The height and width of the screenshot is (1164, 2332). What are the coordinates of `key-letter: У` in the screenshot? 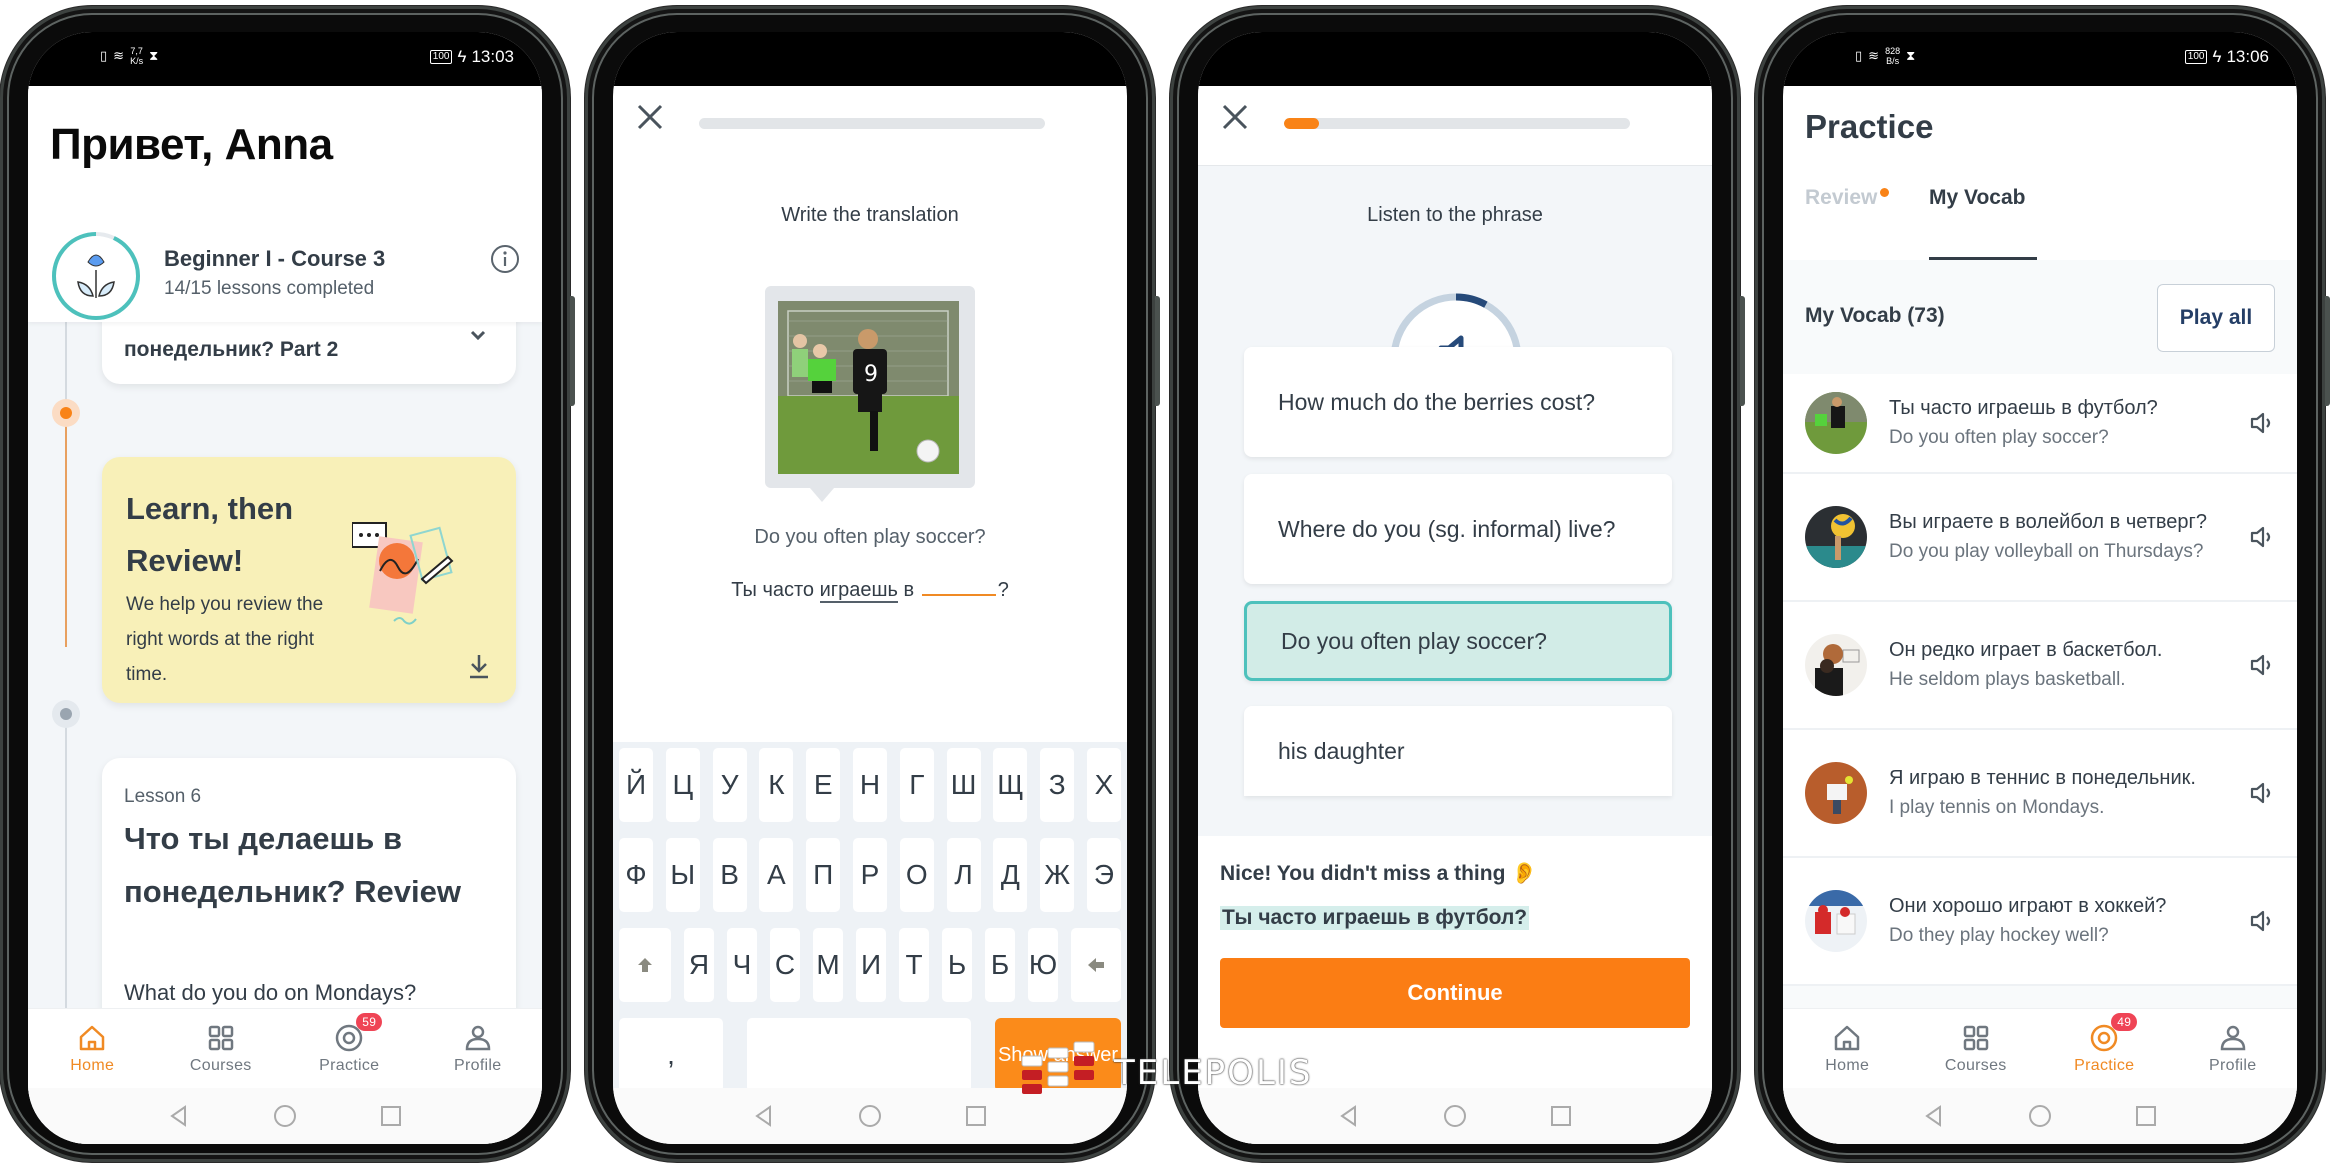 It's located at (729, 785).